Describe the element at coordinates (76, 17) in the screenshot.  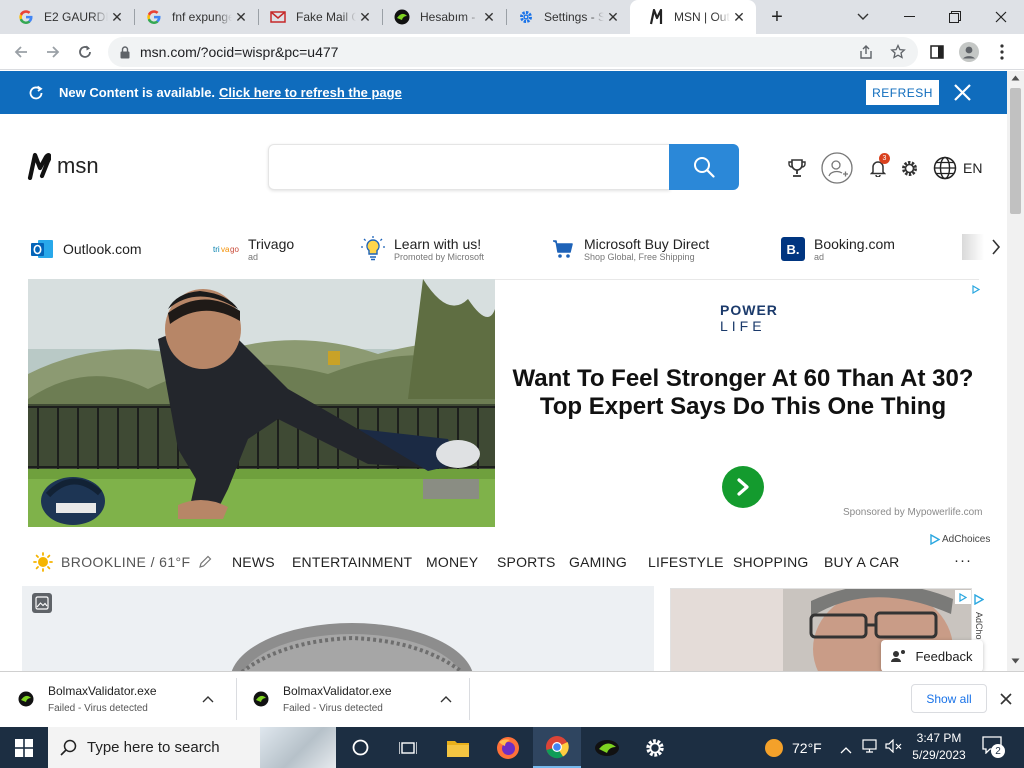
I see `tab-title: E2 GAURDIAN` at that location.